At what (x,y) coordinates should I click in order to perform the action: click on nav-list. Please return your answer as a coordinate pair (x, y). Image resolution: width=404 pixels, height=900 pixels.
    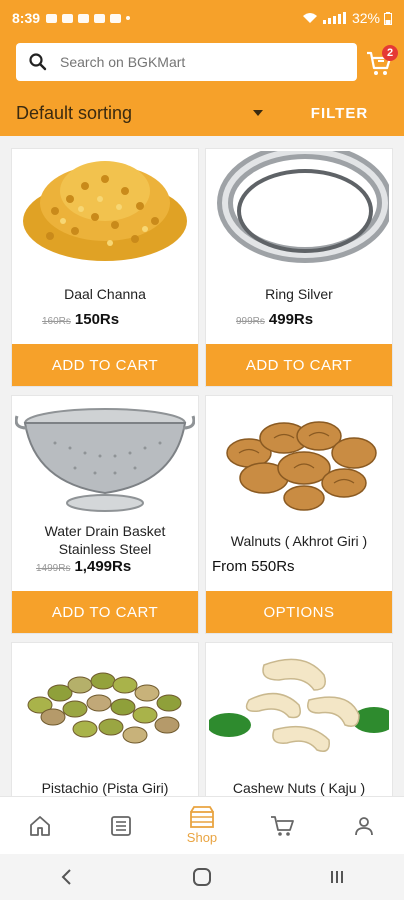
    Looking at the image, I should click on (121, 825).